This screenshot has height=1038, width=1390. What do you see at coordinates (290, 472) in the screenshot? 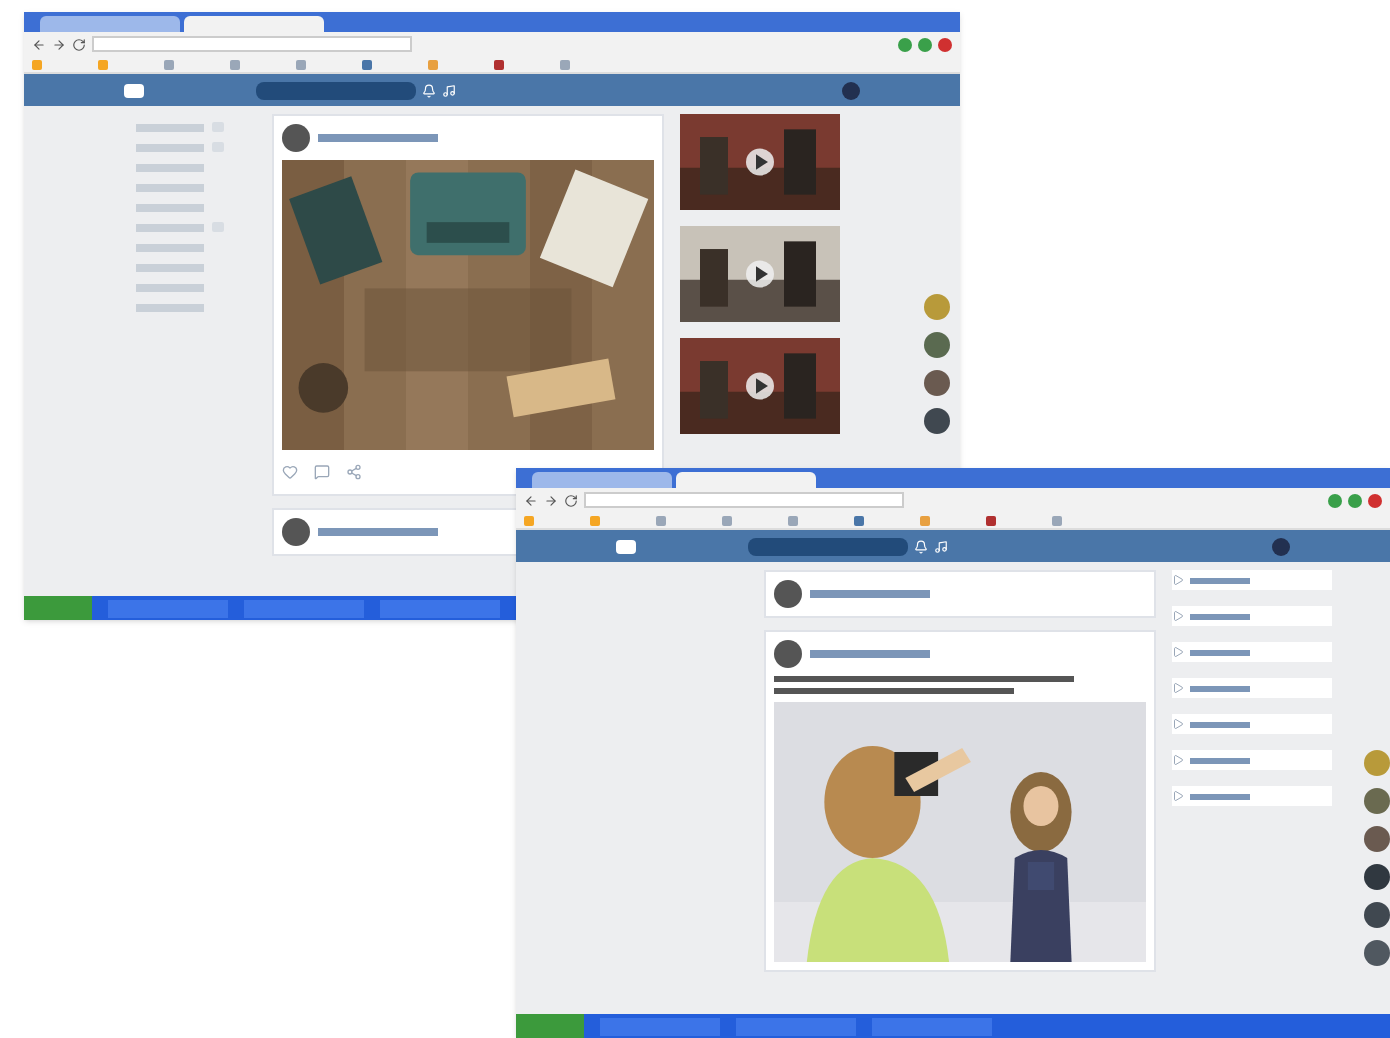
I see `like-icon` at bounding box center [290, 472].